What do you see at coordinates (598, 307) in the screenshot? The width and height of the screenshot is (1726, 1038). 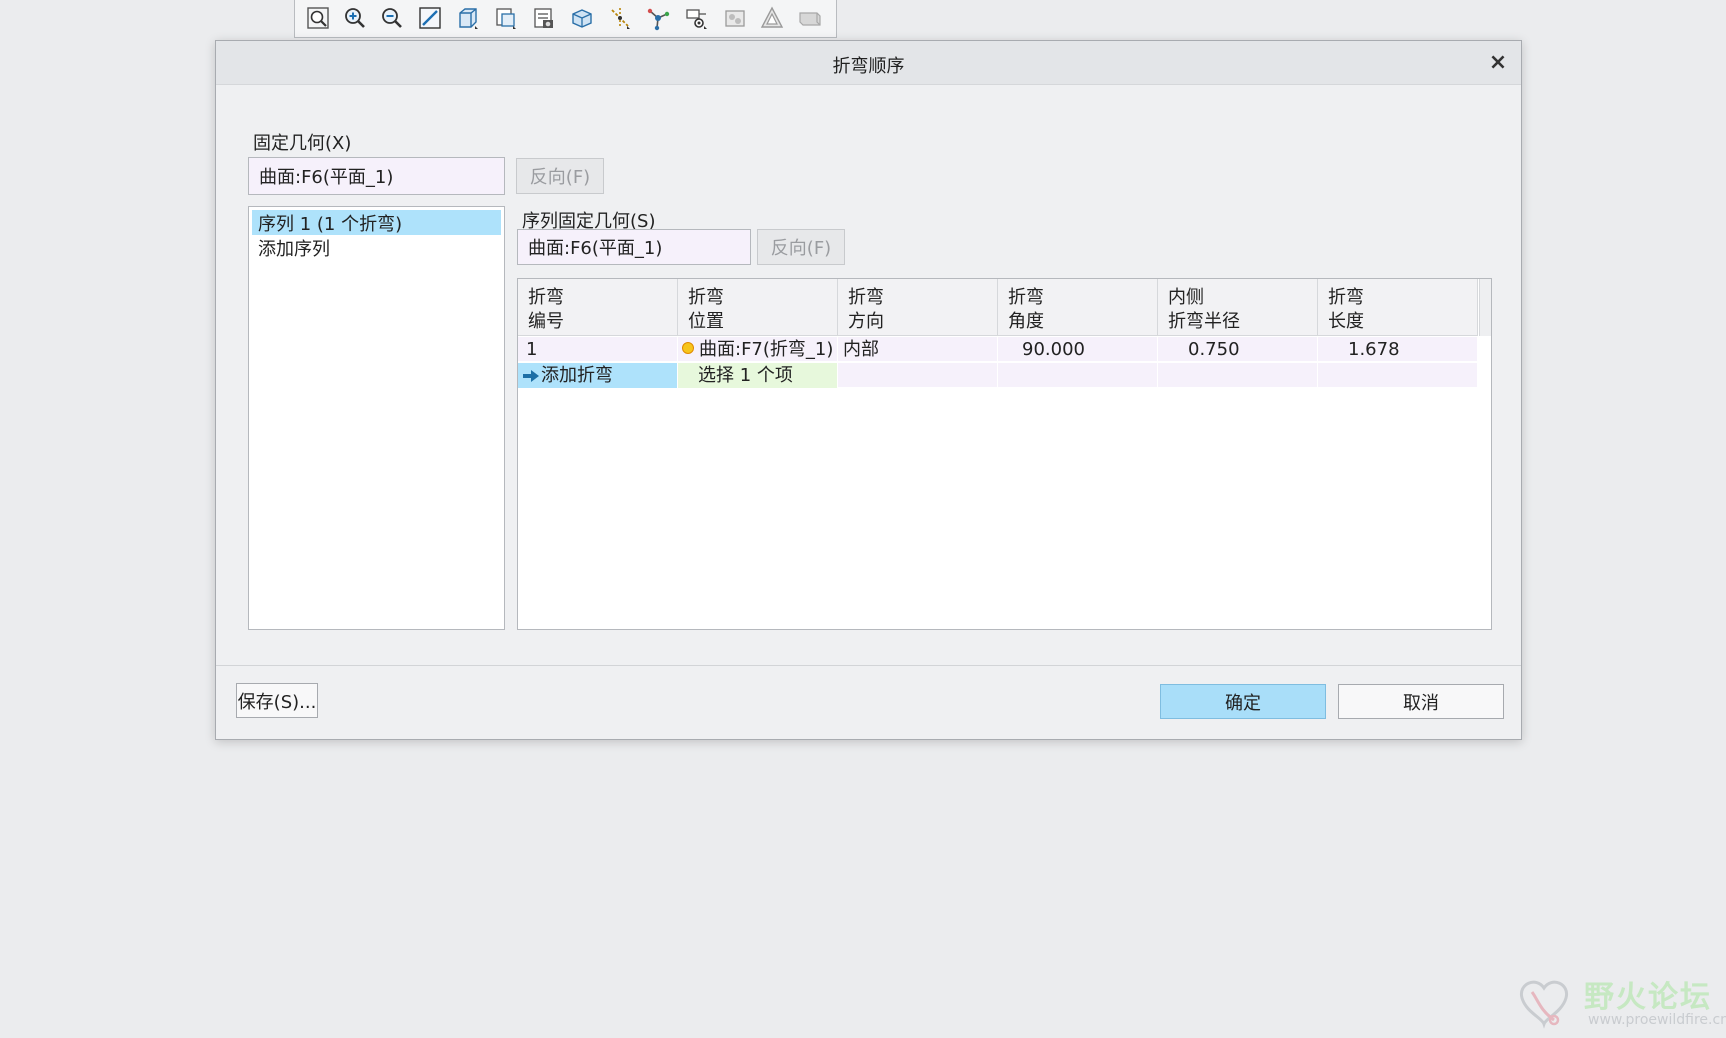 I see `column-header-bend-number: 折弯 编号` at bounding box center [598, 307].